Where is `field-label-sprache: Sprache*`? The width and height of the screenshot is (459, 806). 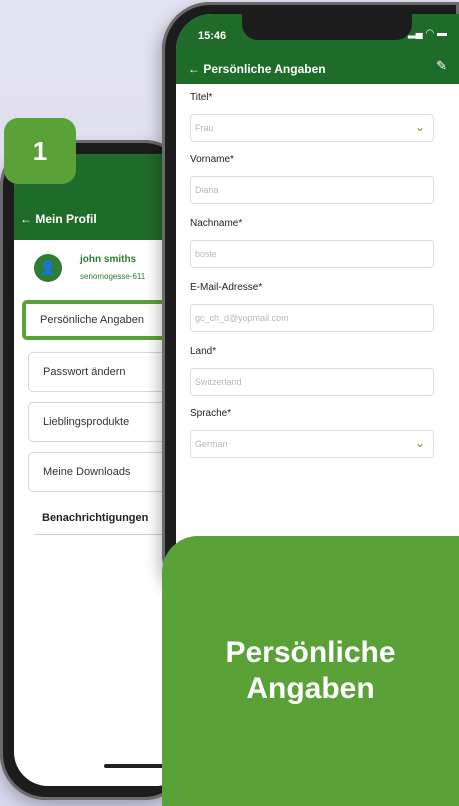 field-label-sprache: Sprache* is located at coordinates (211, 413).